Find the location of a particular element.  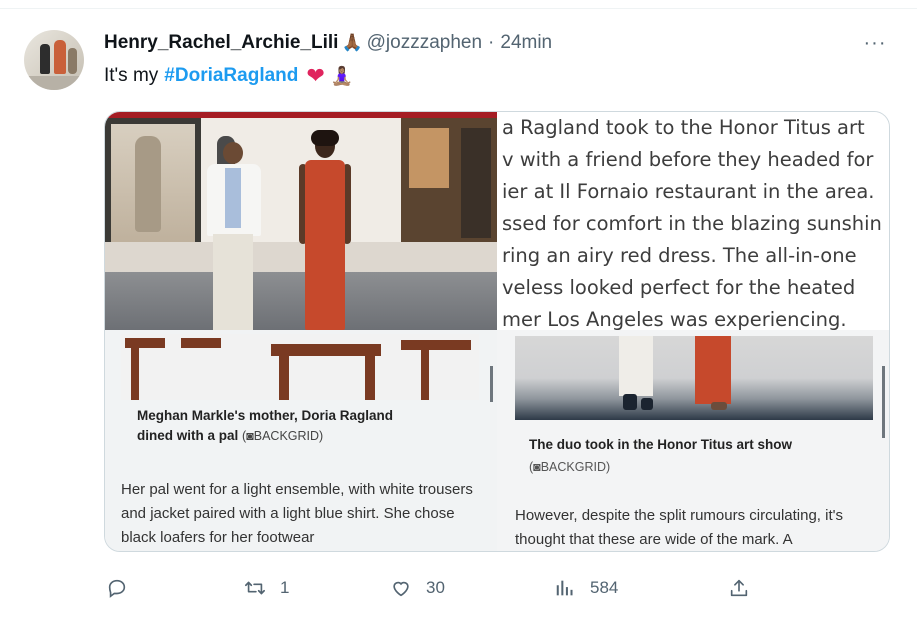

article-line: veless looked perfect for the heated is located at coordinates (679, 287).